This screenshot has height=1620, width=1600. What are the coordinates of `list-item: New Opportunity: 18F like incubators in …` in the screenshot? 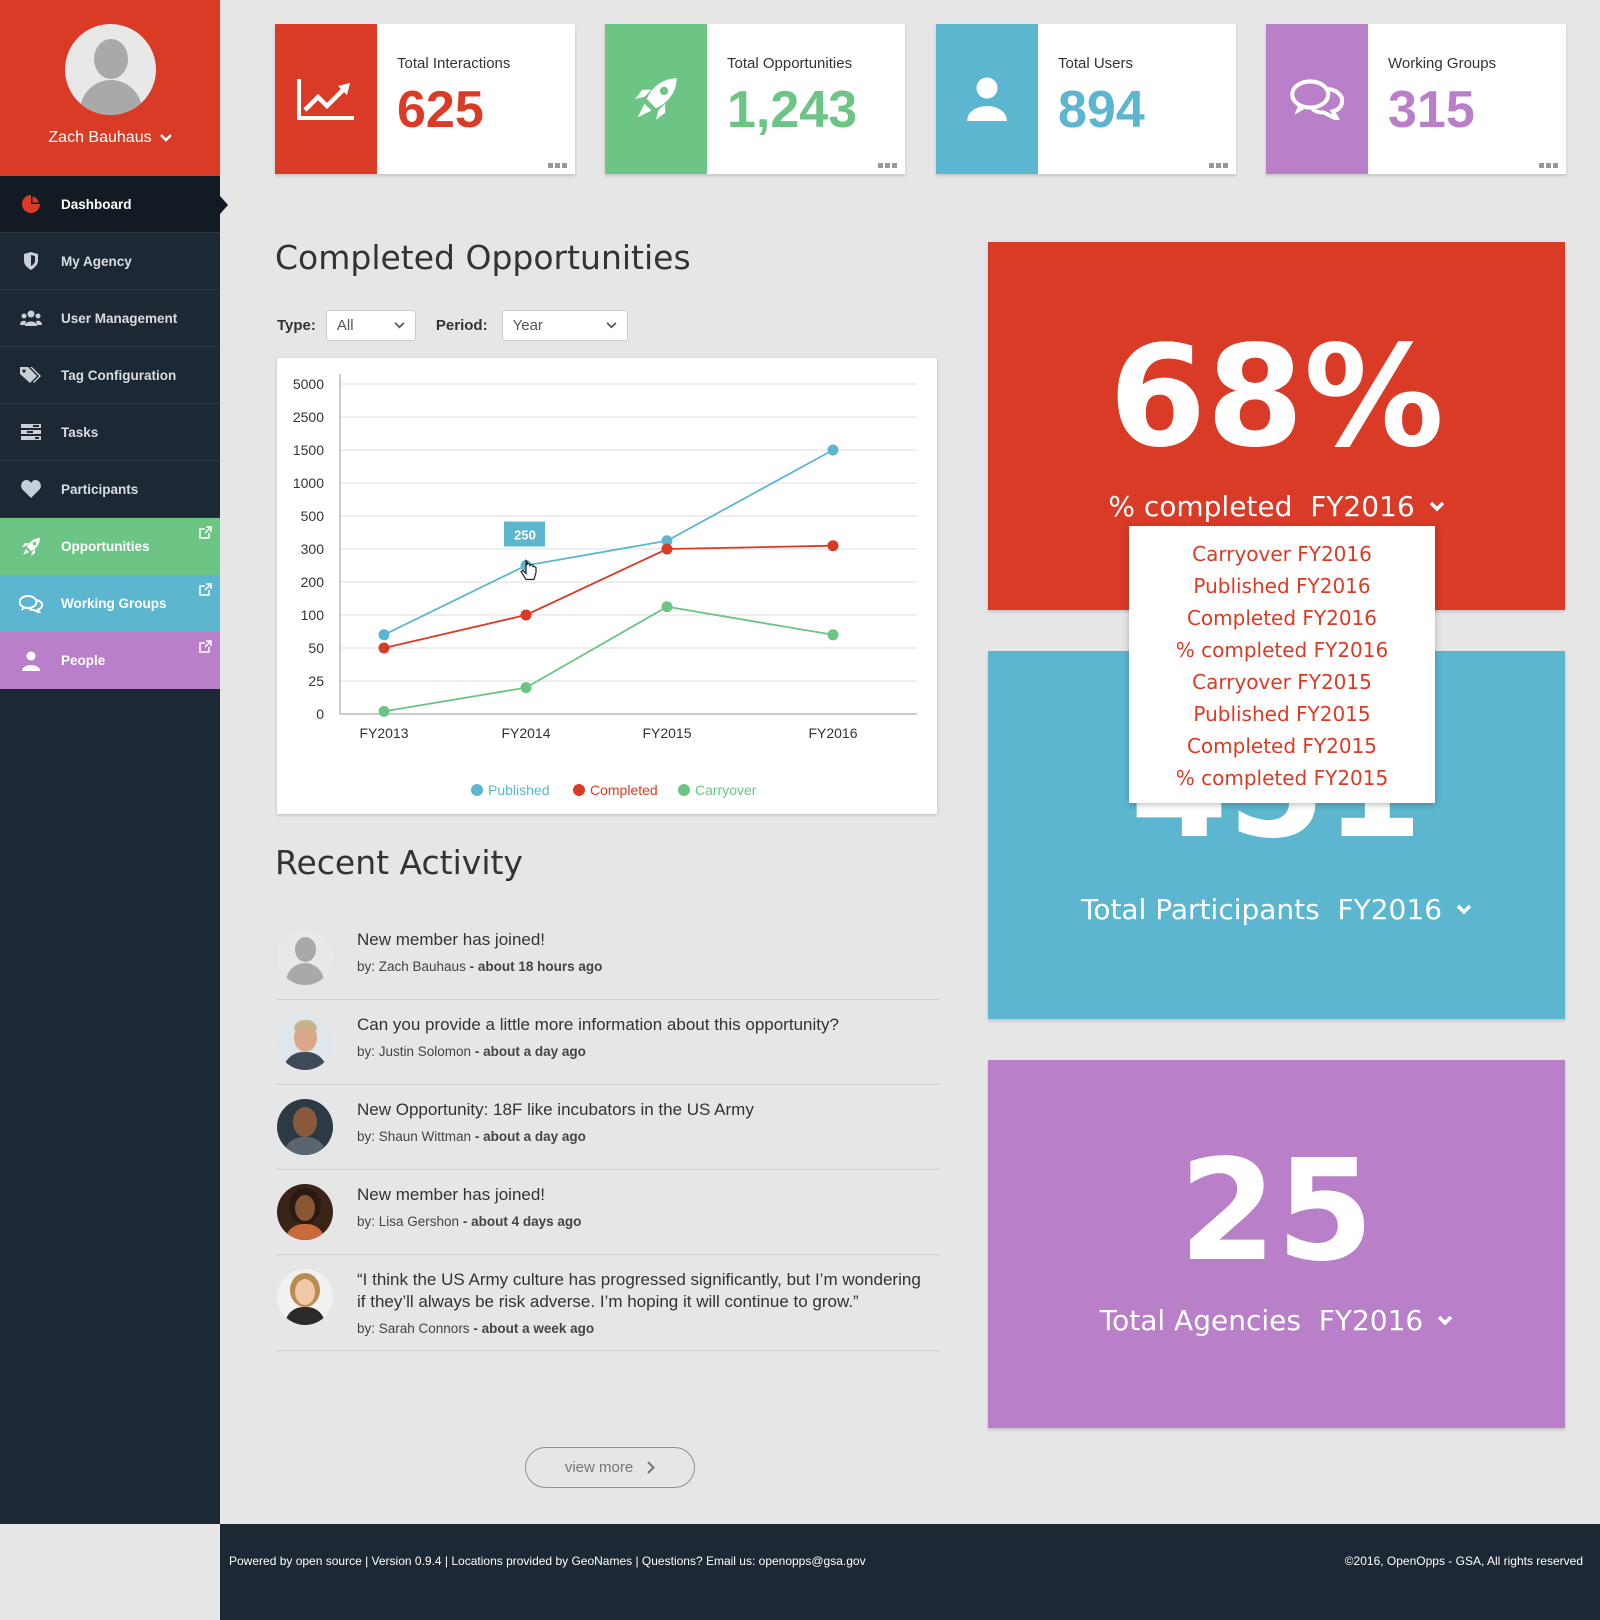 It's located at (608, 1127).